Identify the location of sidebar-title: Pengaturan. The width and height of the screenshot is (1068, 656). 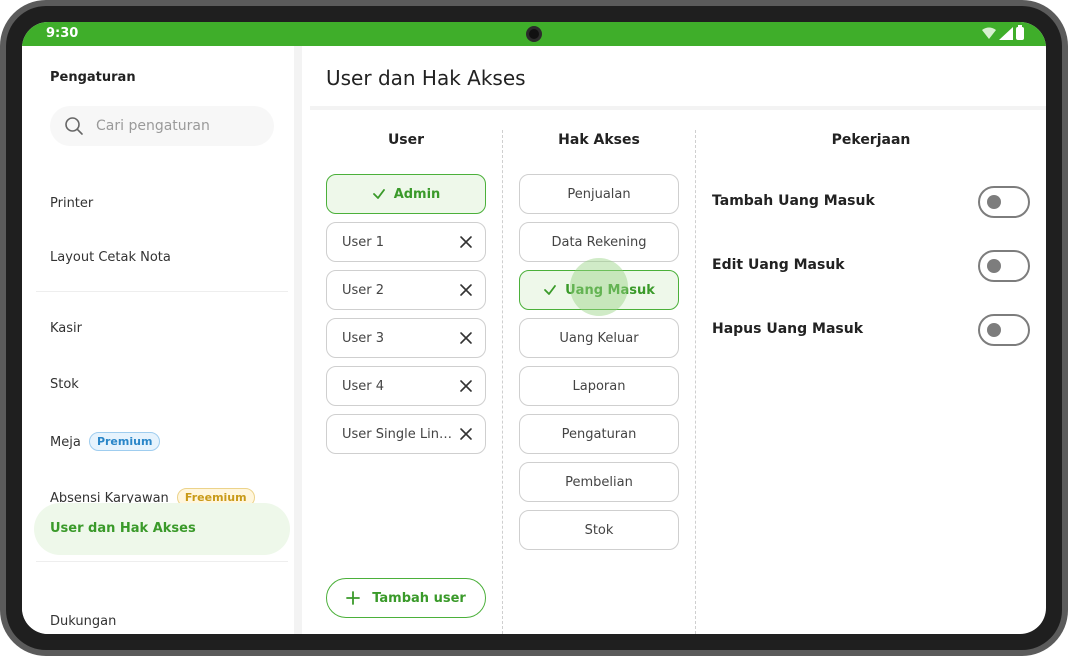
(93, 77).